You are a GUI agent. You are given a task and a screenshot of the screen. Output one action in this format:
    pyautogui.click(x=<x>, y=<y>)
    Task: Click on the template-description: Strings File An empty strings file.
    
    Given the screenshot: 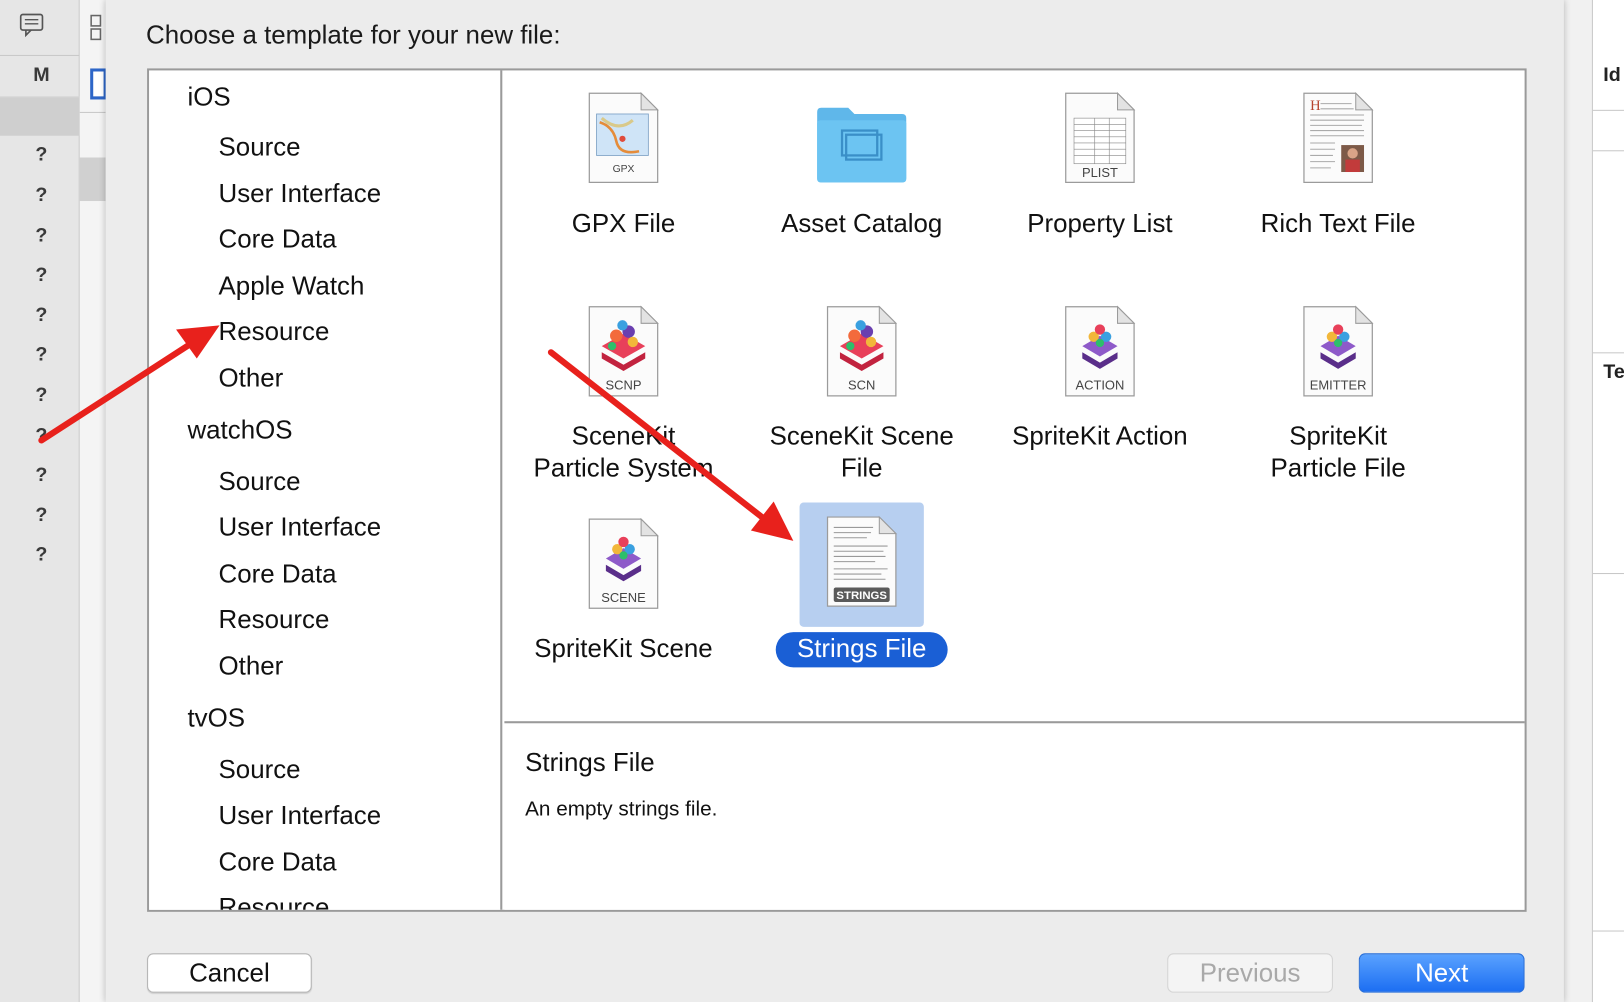 What is the action you would take?
    pyautogui.click(x=1014, y=817)
    